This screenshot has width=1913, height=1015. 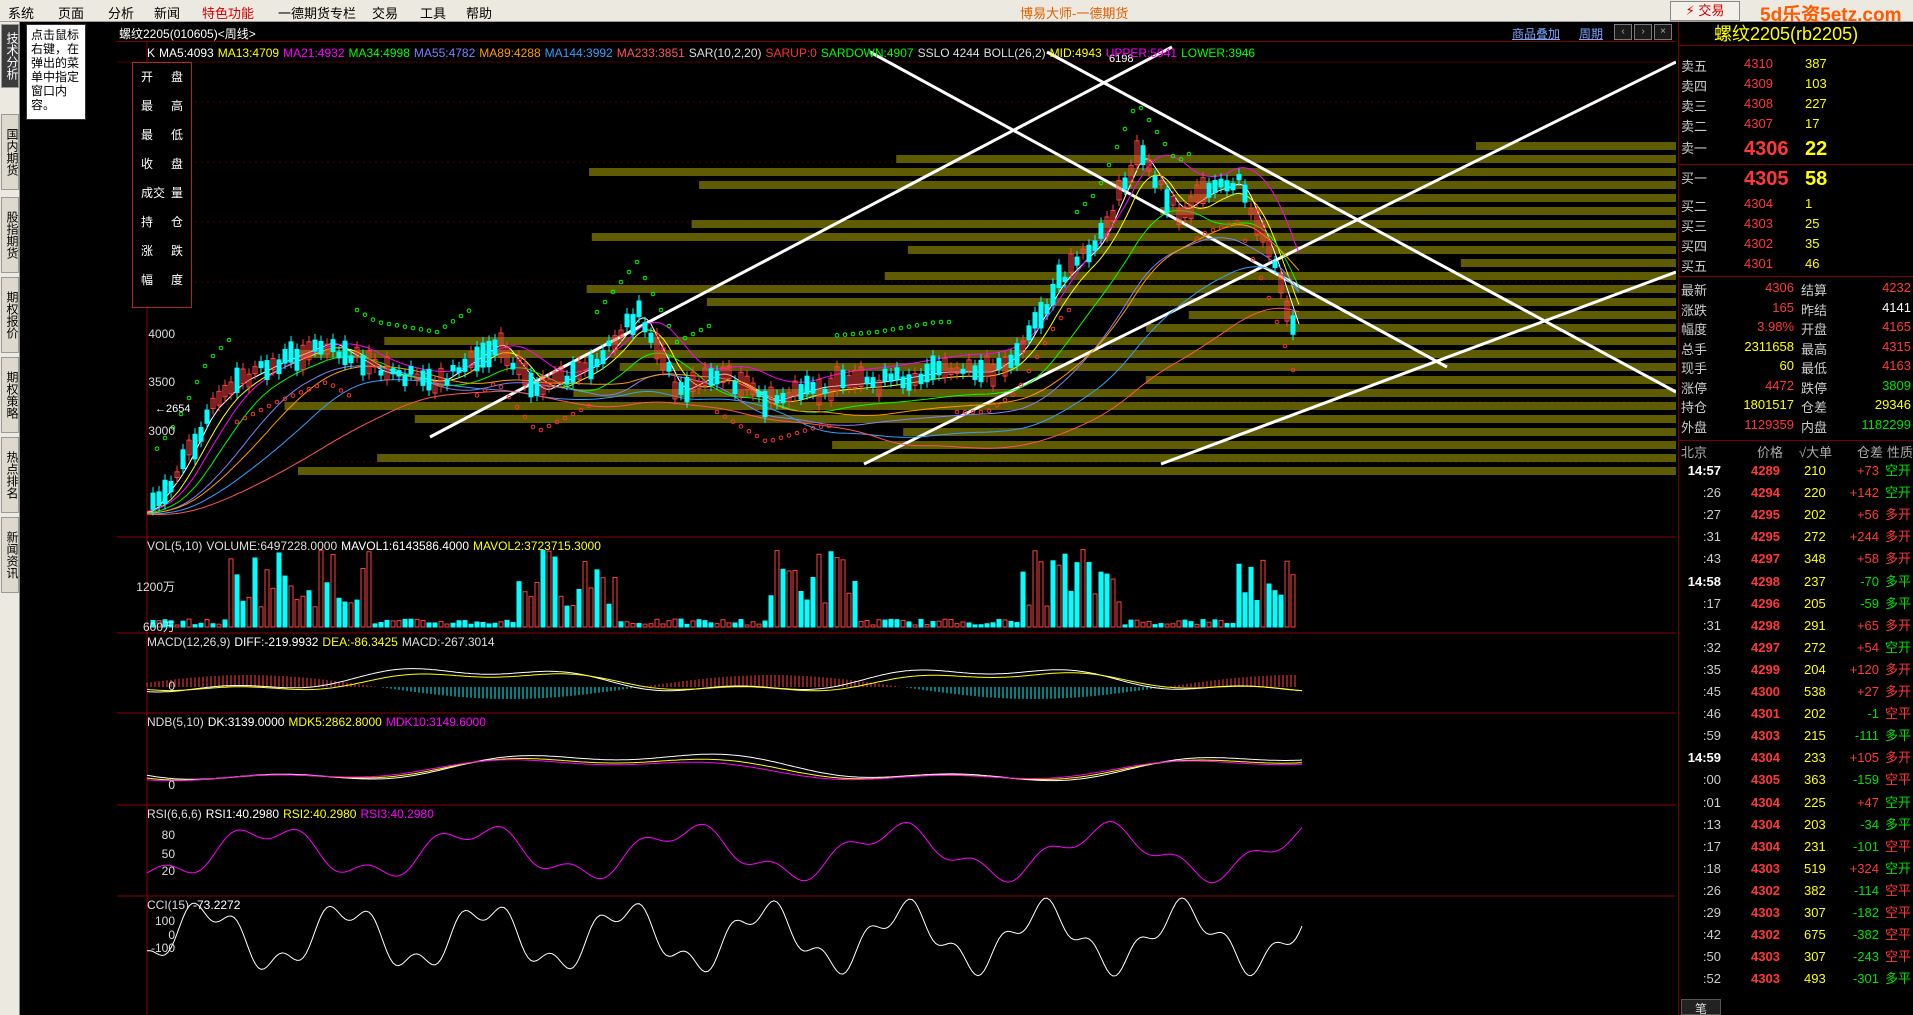 What do you see at coordinates (1796, 559) in the screenshot?
I see `tick-row: :43 4297 348 +58 多开` at bounding box center [1796, 559].